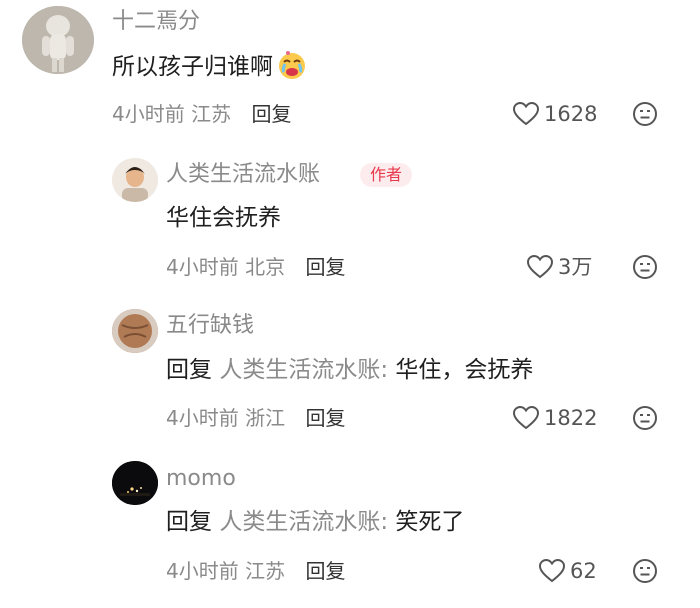 The width and height of the screenshot is (700, 608). I want to click on comment-body: 华住会抚养, so click(223, 218).